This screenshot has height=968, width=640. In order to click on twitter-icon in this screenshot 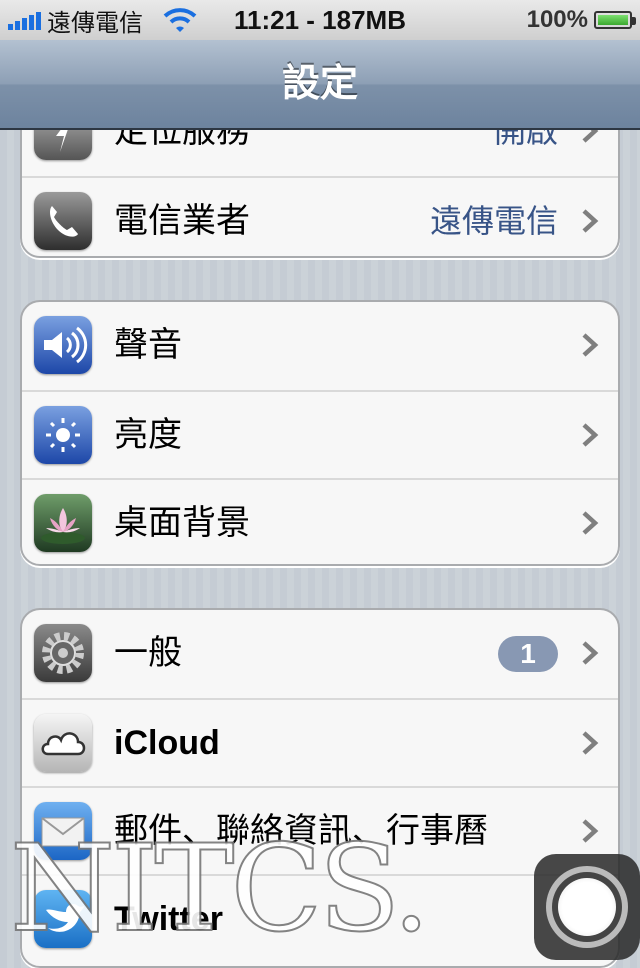, I will do `click(63, 919)`.